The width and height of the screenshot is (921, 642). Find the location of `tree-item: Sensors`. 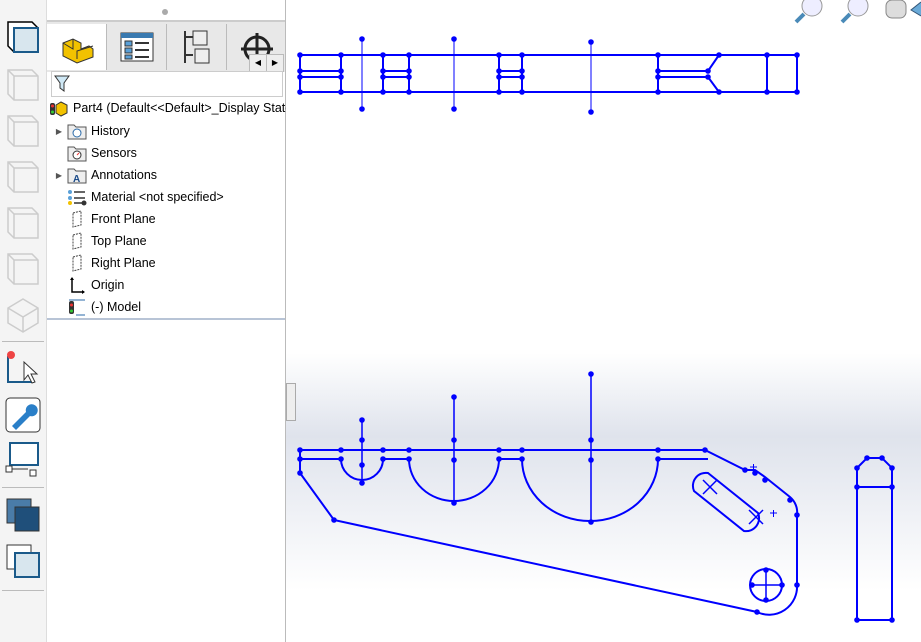

tree-item: Sensors is located at coordinates (94, 153).